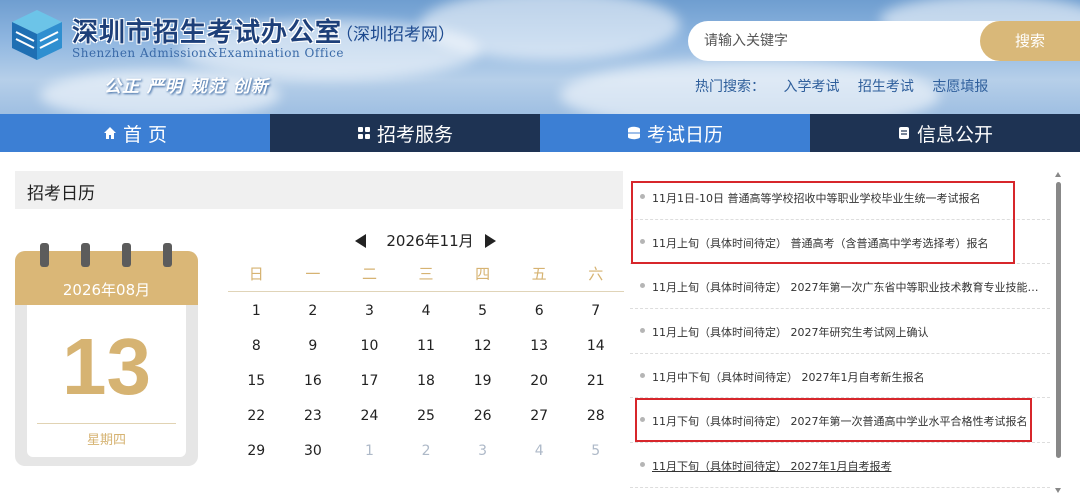 The width and height of the screenshot is (1080, 499). I want to click on today-day: 13, so click(106, 366).